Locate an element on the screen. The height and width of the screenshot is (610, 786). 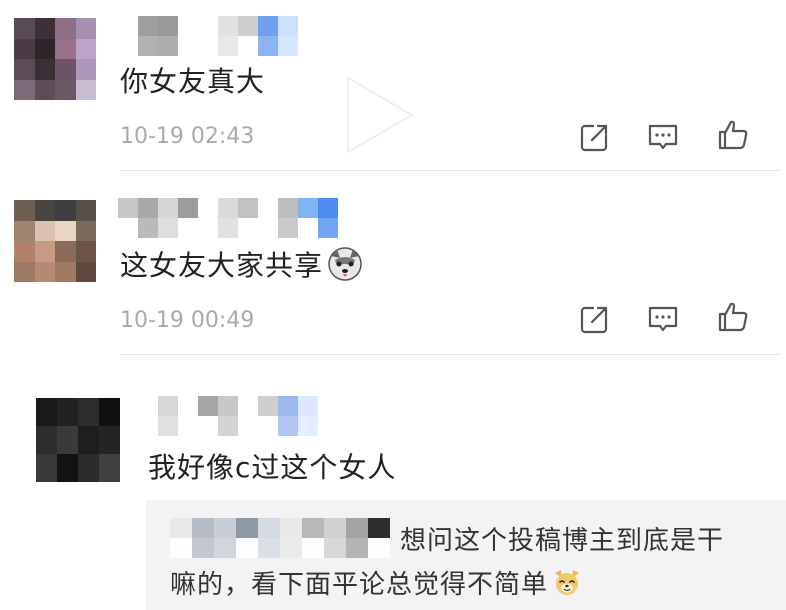
reply-username-pixelated is located at coordinates (280, 538).